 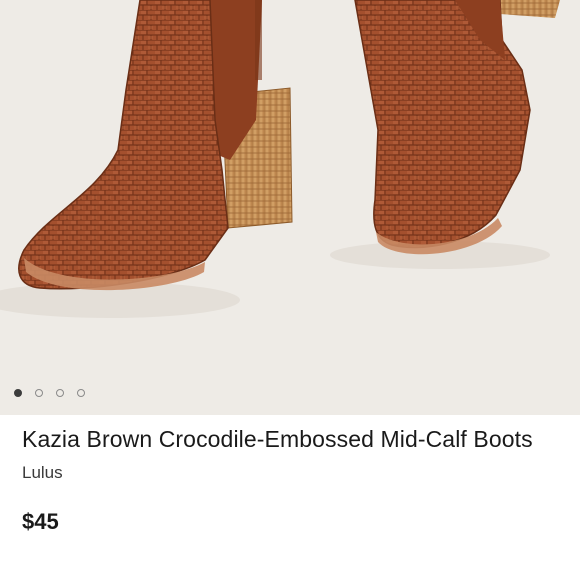 I want to click on product-price: $45, so click(x=40, y=521).